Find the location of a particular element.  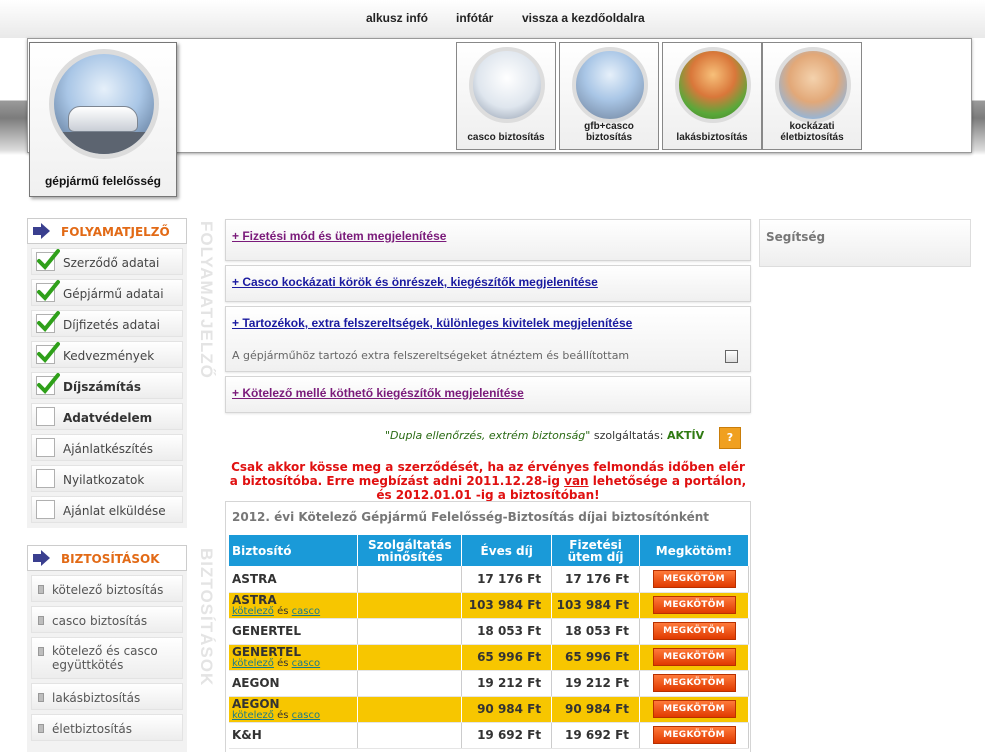

insurance-link: kötelező és casco együttkötés is located at coordinates (107, 658).